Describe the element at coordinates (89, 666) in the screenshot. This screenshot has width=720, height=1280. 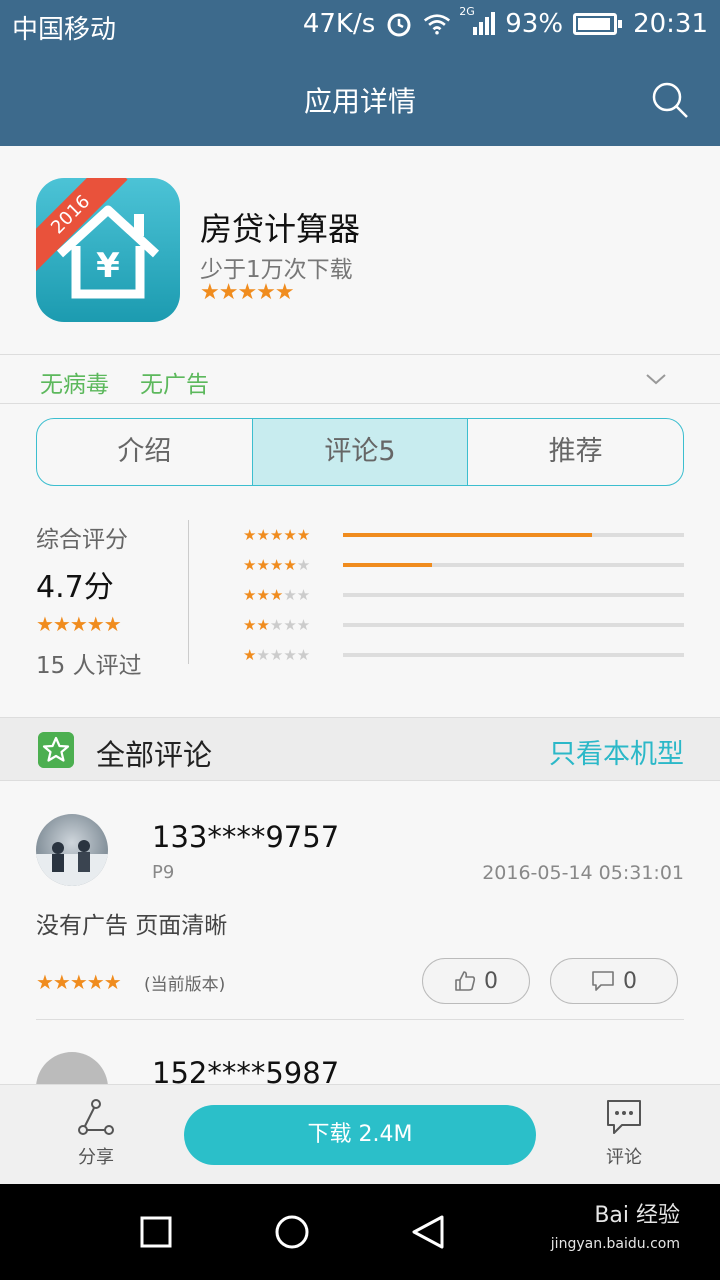
I see `rating-count: 15 人评过` at that location.